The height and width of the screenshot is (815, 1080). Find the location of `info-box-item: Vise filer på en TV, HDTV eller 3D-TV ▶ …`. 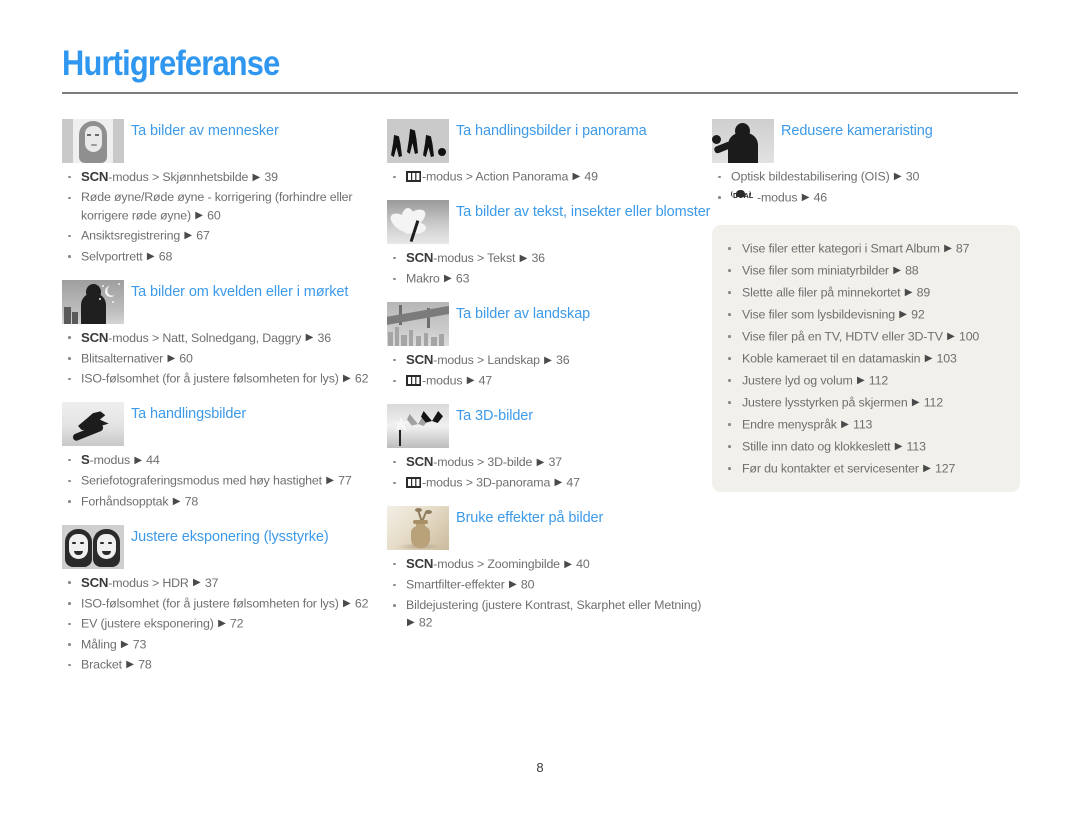

info-box-item: Vise filer på en TV, HDTV eller 3D-TV ▶ … is located at coordinates (864, 337).